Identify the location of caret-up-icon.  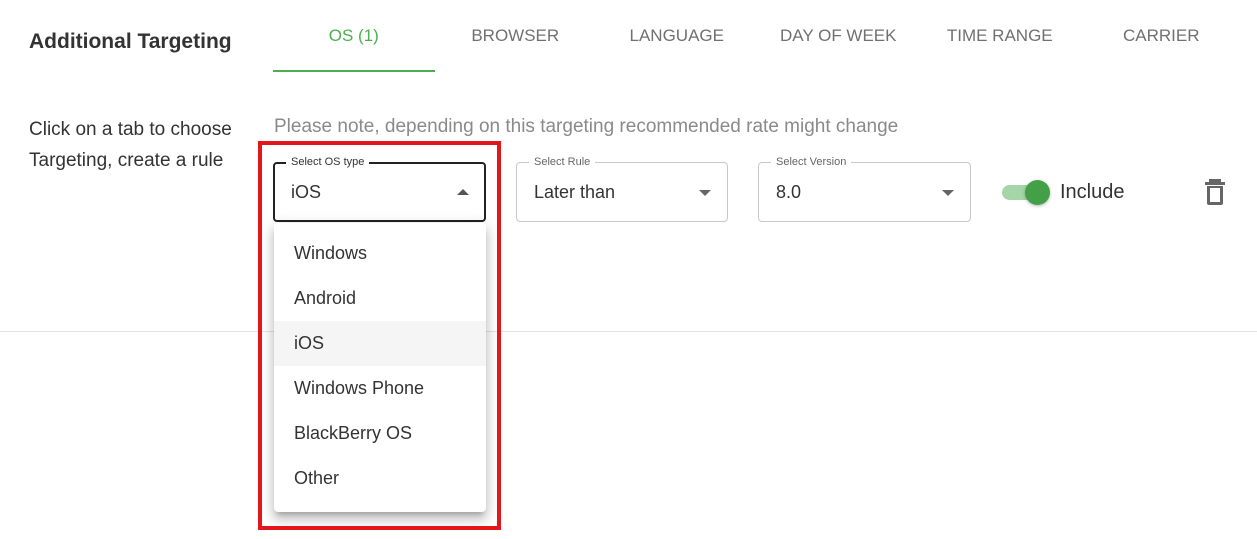
(463, 192).